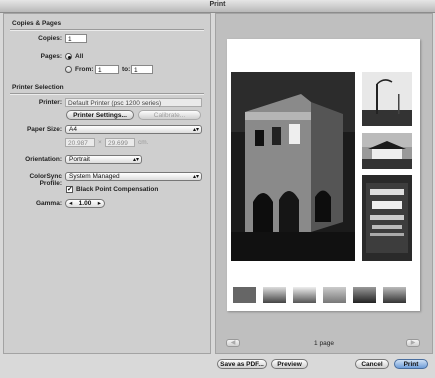 The height and width of the screenshot is (378, 435). I want to click on stepper-right-arrow-icon: ▸, so click(99, 204).